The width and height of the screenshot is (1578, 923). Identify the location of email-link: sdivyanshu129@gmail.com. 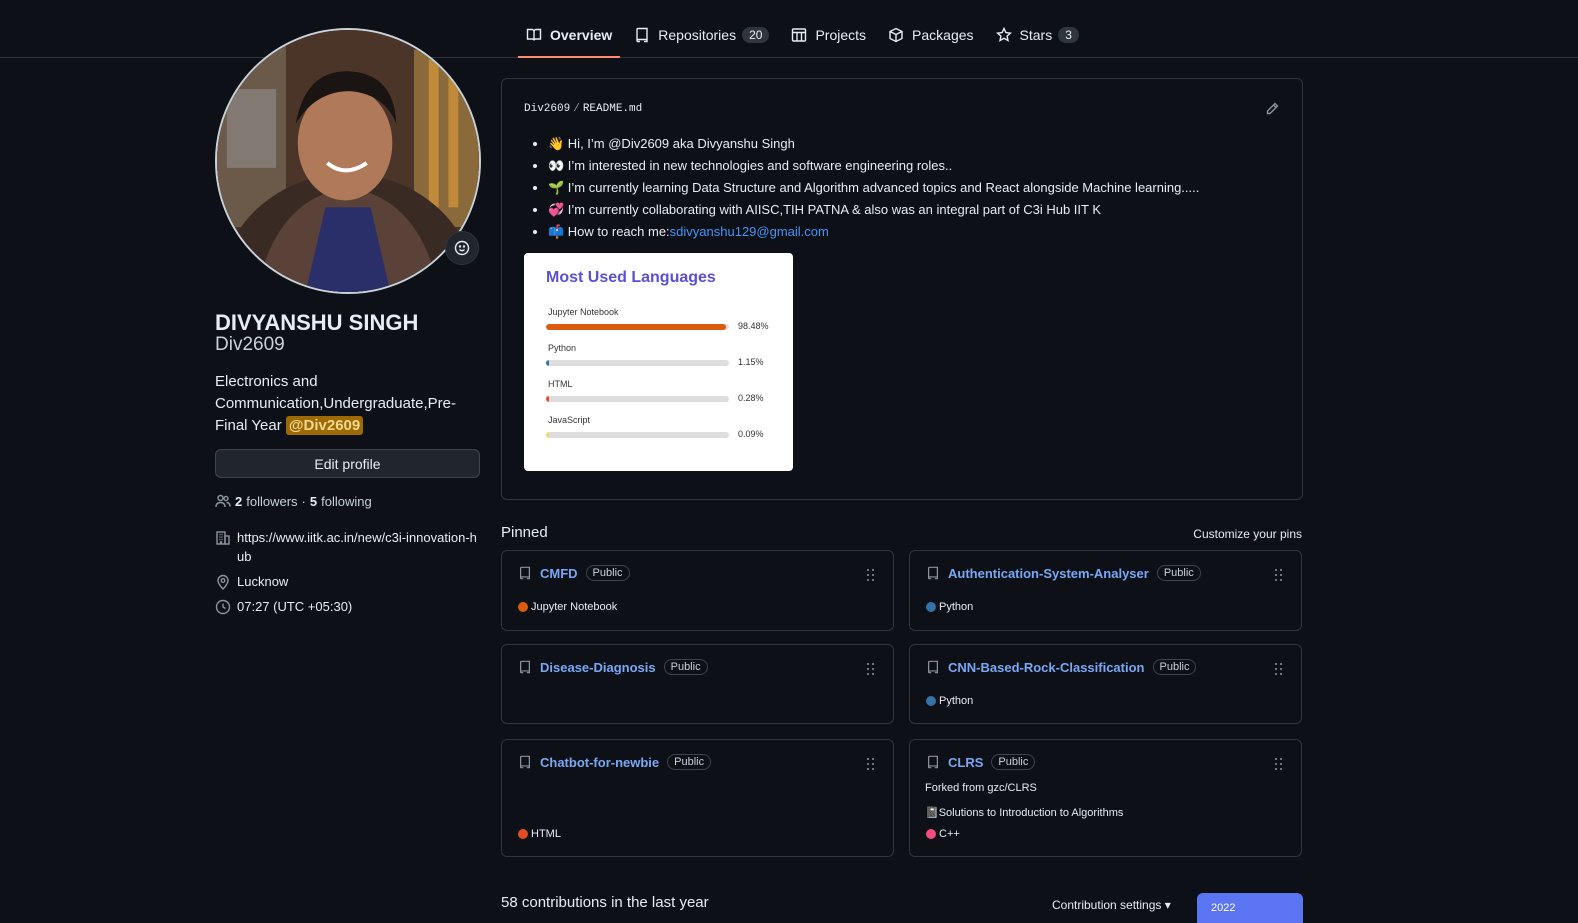
(749, 231).